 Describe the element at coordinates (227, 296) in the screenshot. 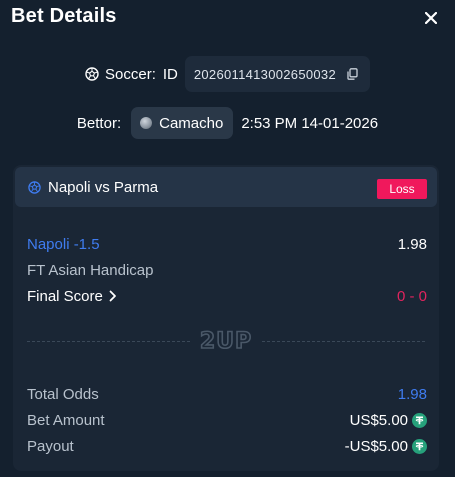

I see `final-score-row: Final Score 0 - 0` at that location.